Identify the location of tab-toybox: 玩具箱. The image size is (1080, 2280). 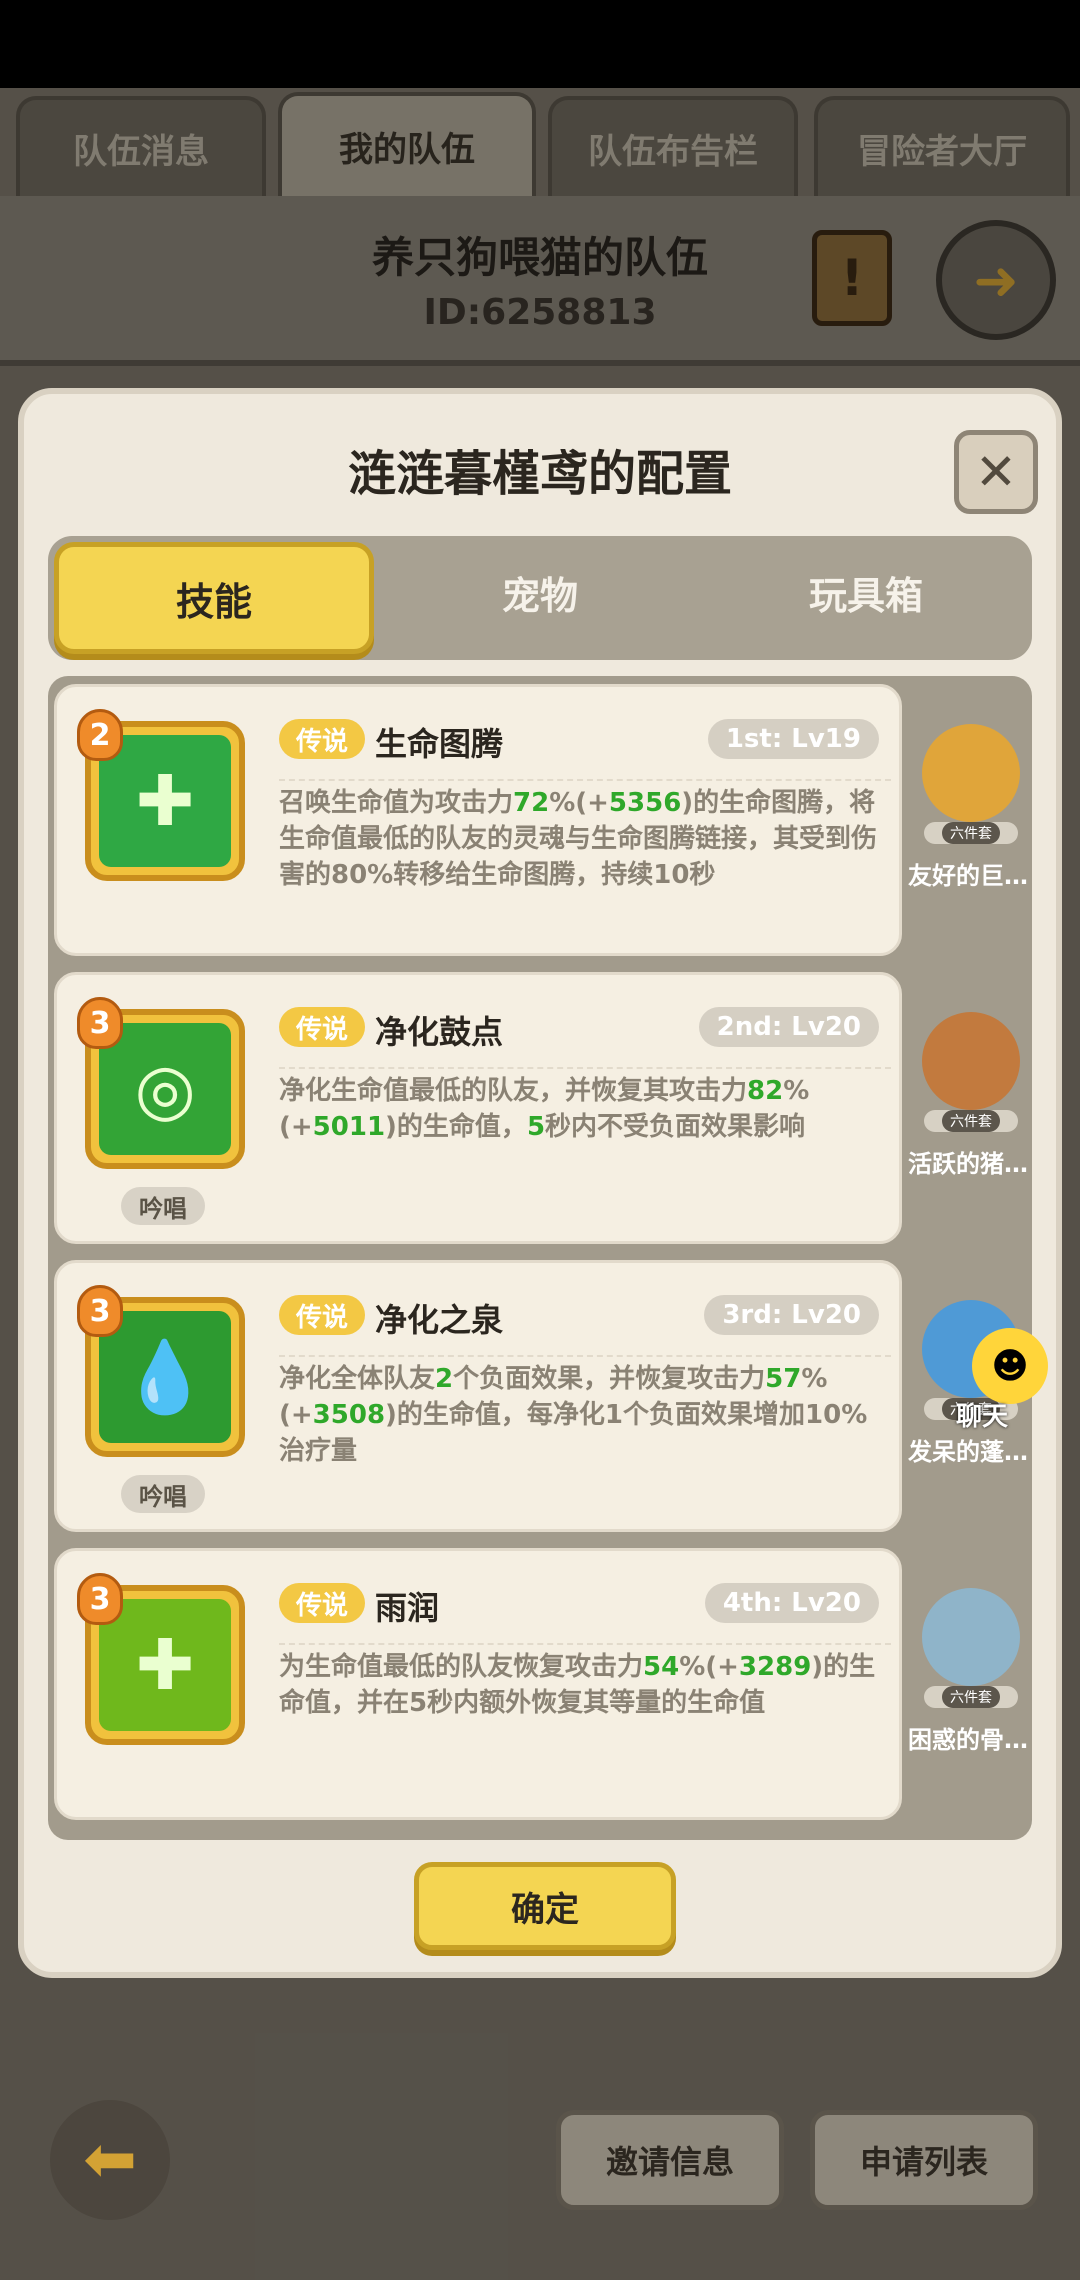
(866, 592).